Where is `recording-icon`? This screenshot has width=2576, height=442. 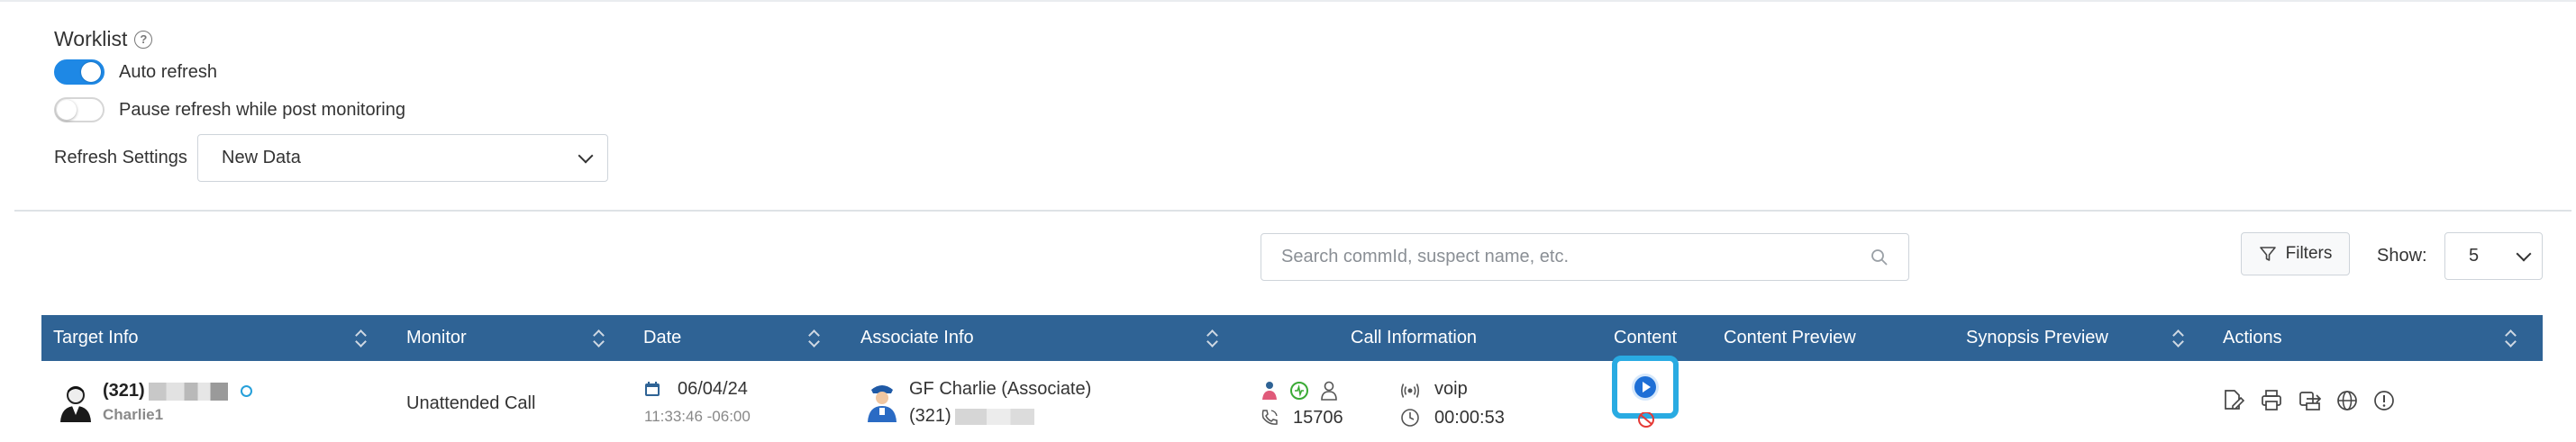 recording-icon is located at coordinates (1299, 391).